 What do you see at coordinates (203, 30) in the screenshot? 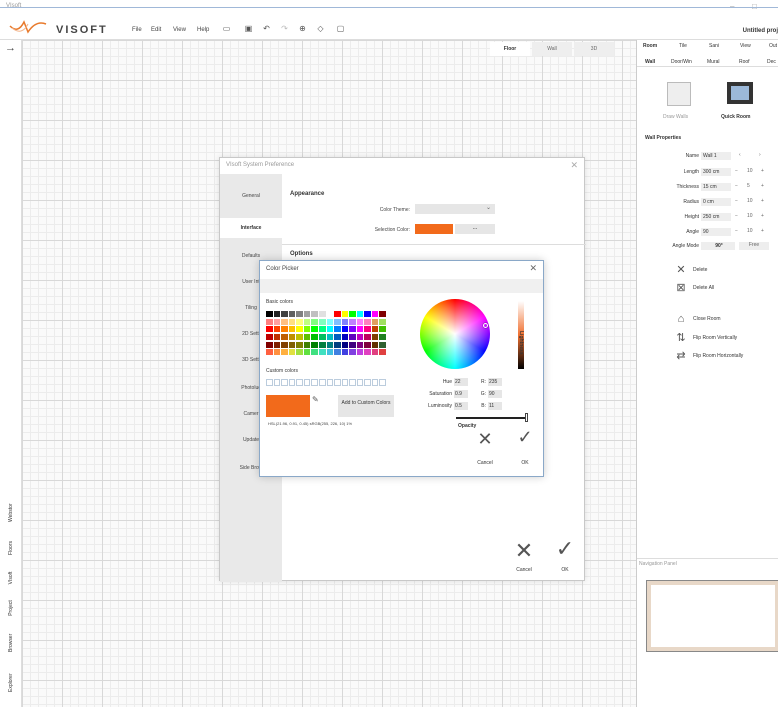
I see `menu-help: Help` at bounding box center [203, 30].